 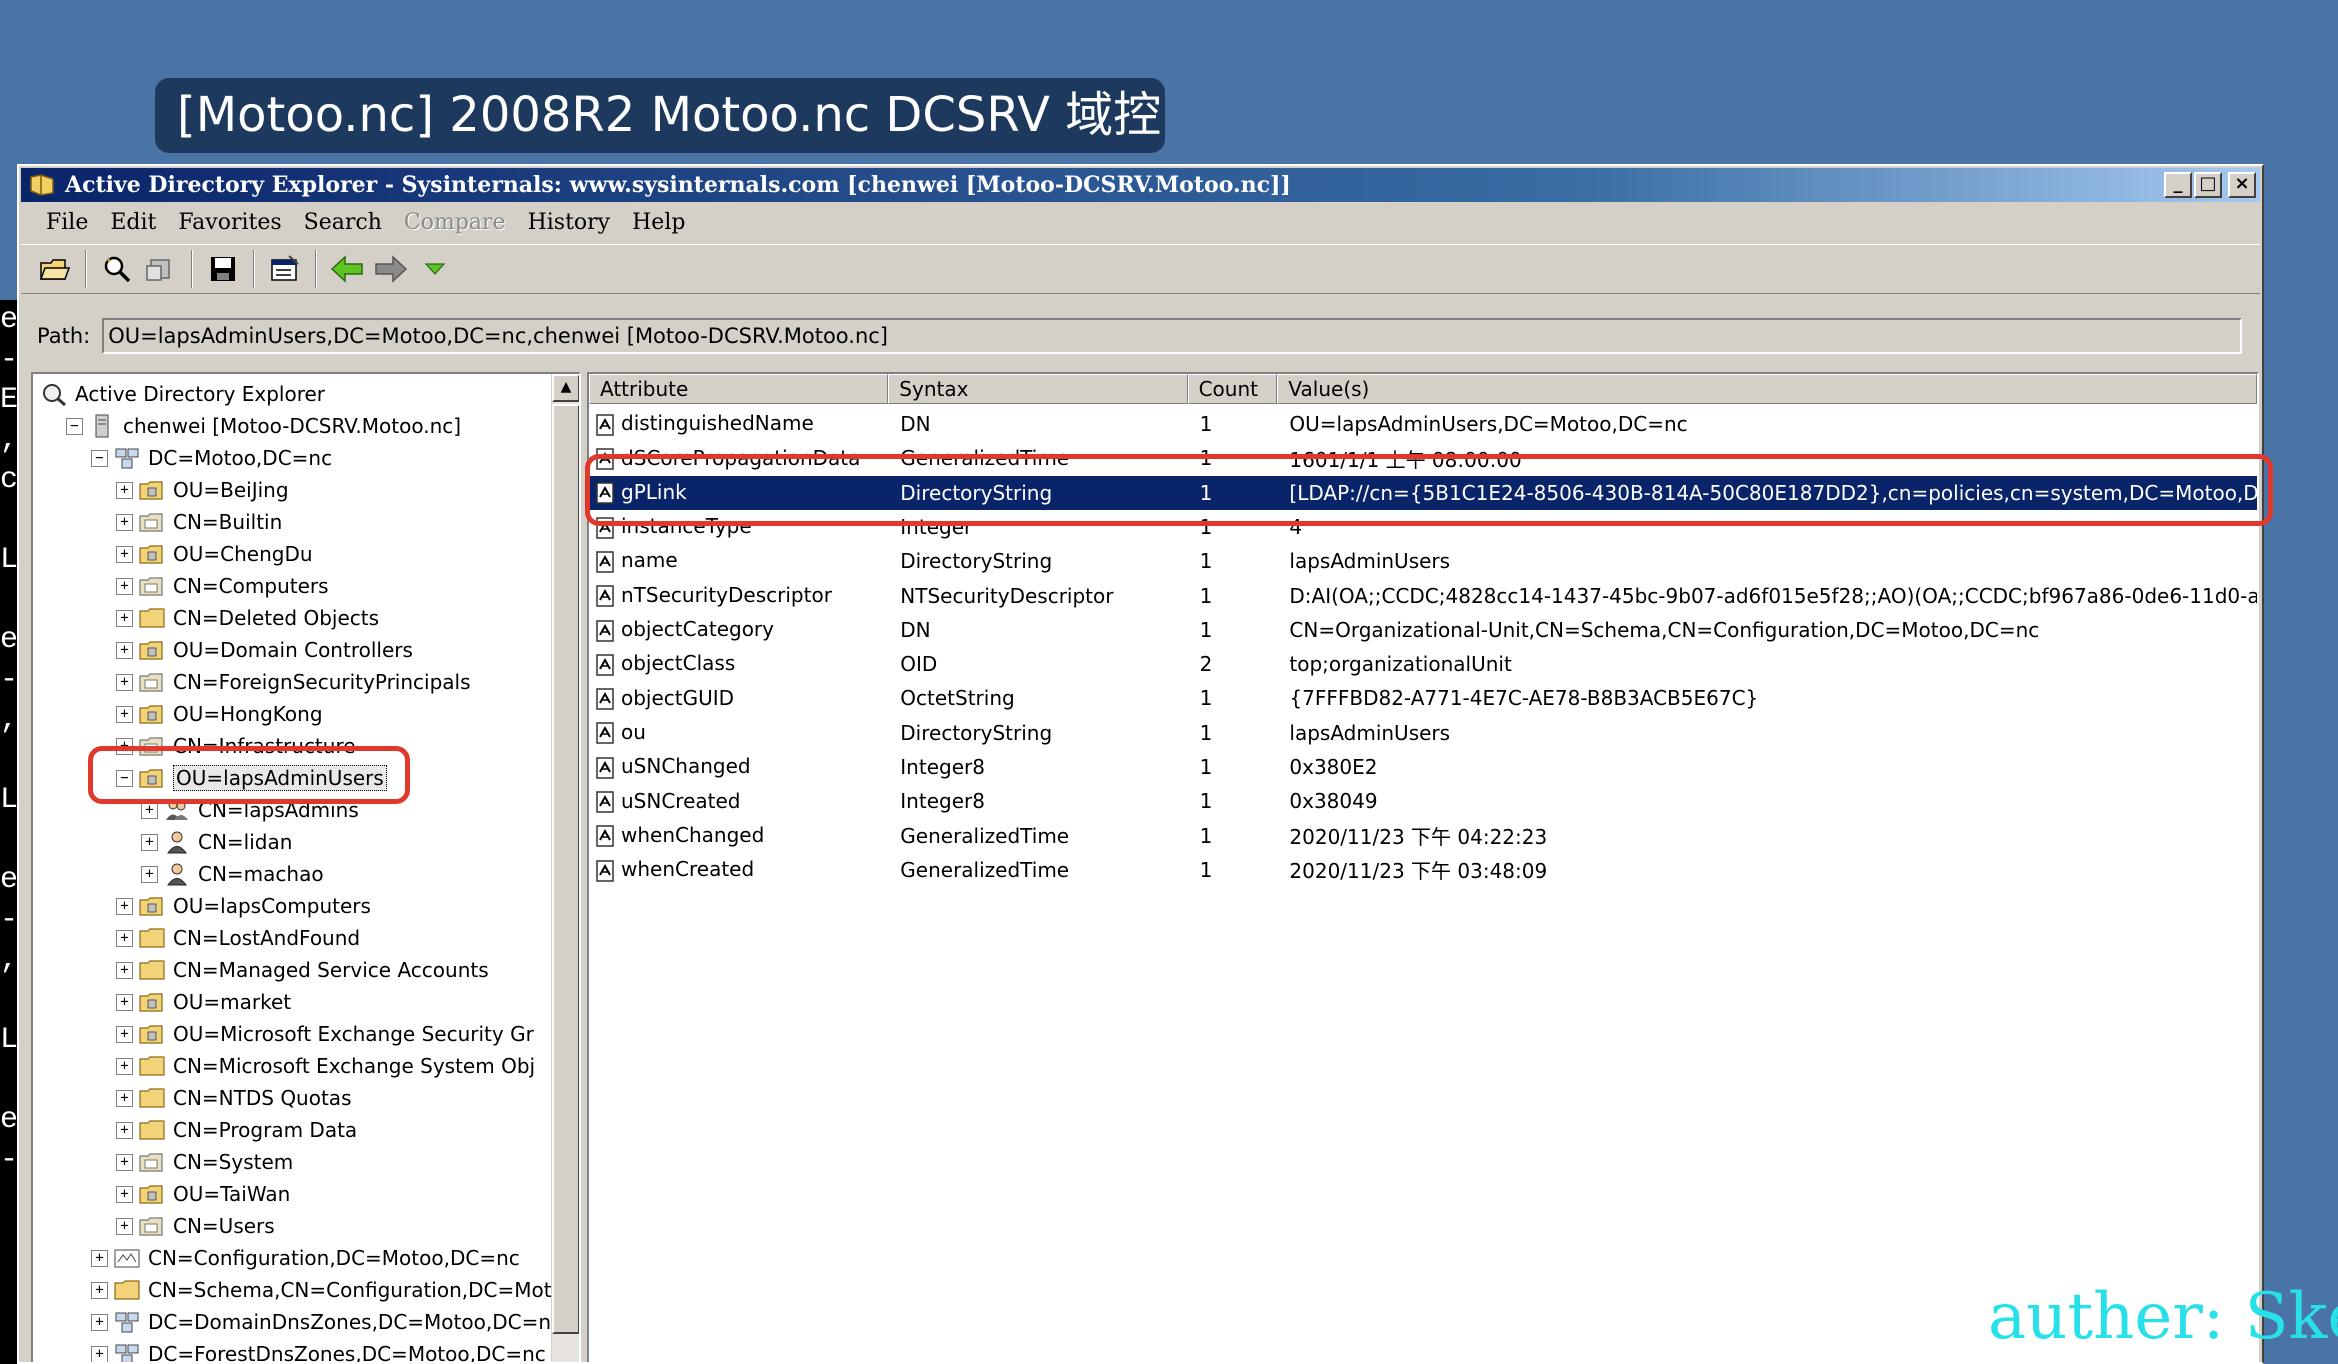 I want to click on tree-item: + CN=Users, so click(x=195, y=1226).